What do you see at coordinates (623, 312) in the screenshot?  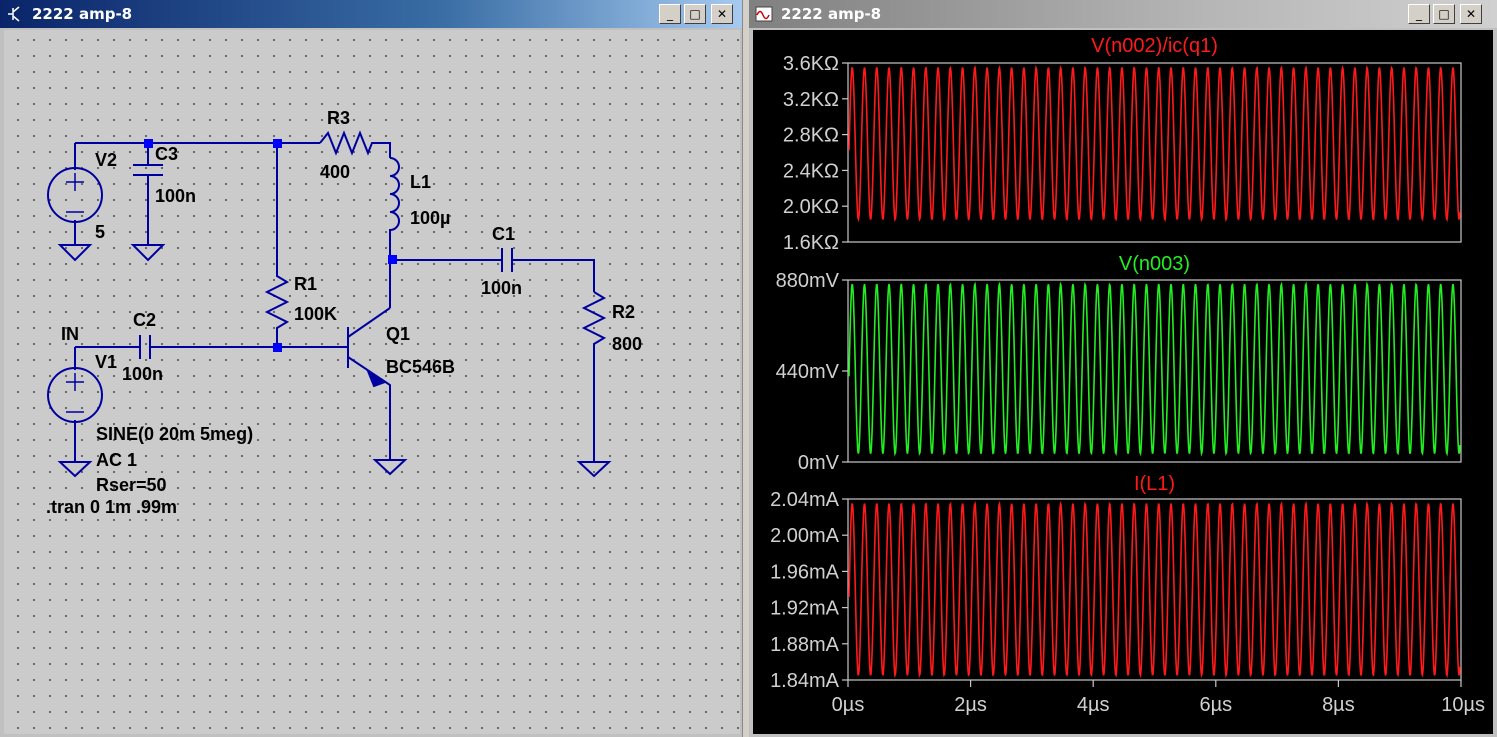 I see `r2-name: R2` at bounding box center [623, 312].